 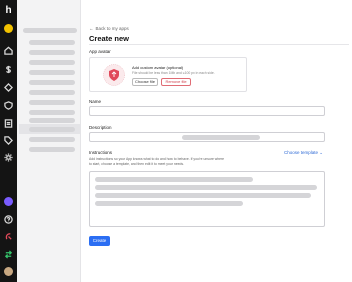 I want to click on description-field, so click(x=207, y=137).